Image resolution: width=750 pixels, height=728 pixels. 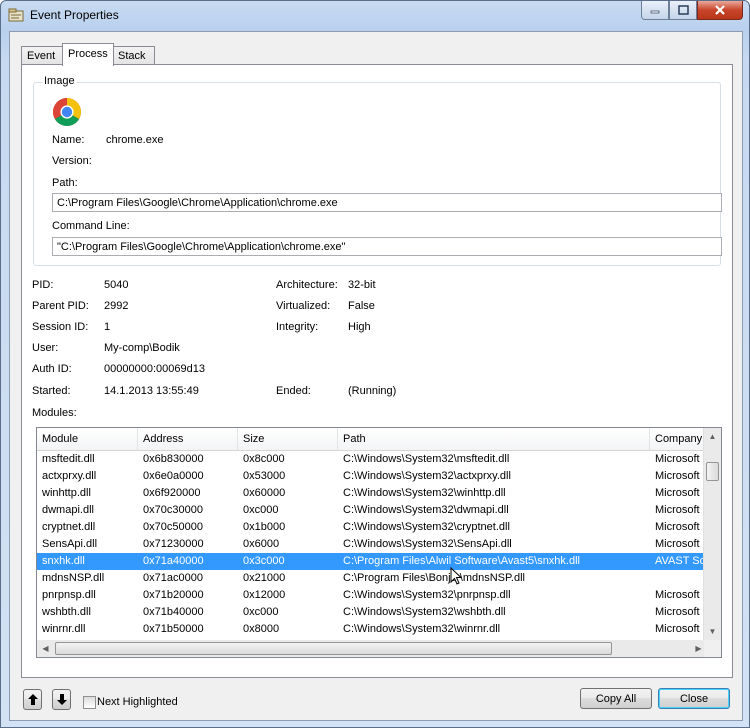 I want to click on next-highlighted-label: Next Highlighted, so click(x=137, y=702).